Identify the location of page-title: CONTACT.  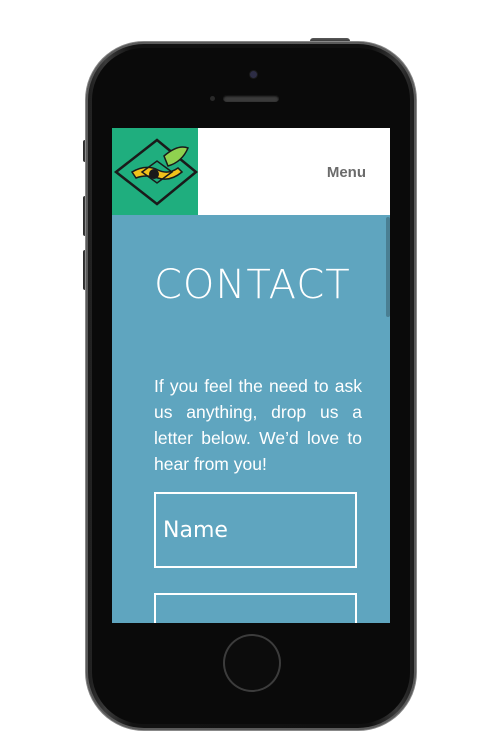
(252, 285).